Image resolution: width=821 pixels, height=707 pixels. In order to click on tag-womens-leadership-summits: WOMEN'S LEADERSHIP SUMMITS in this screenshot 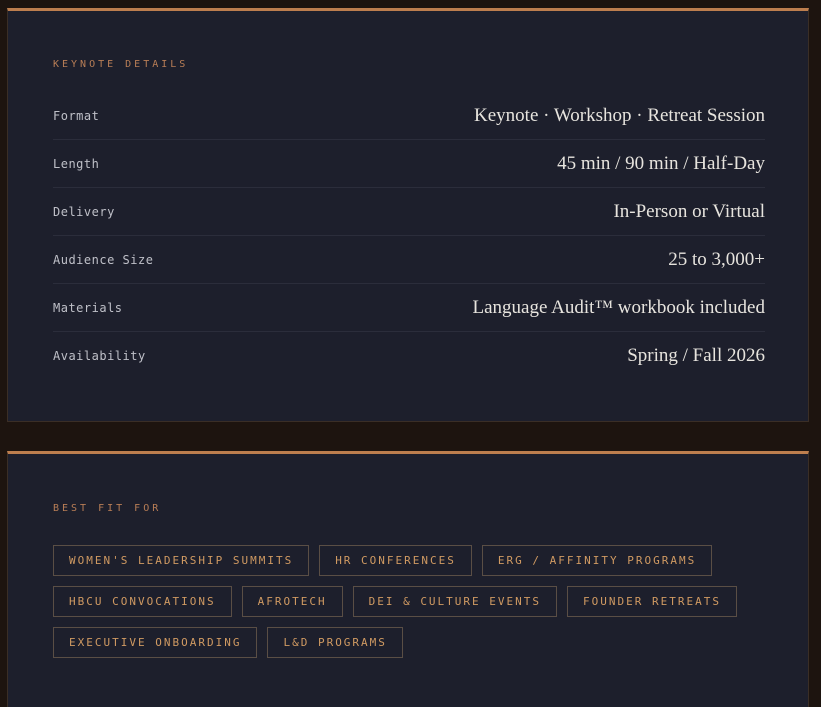, I will do `click(181, 560)`.